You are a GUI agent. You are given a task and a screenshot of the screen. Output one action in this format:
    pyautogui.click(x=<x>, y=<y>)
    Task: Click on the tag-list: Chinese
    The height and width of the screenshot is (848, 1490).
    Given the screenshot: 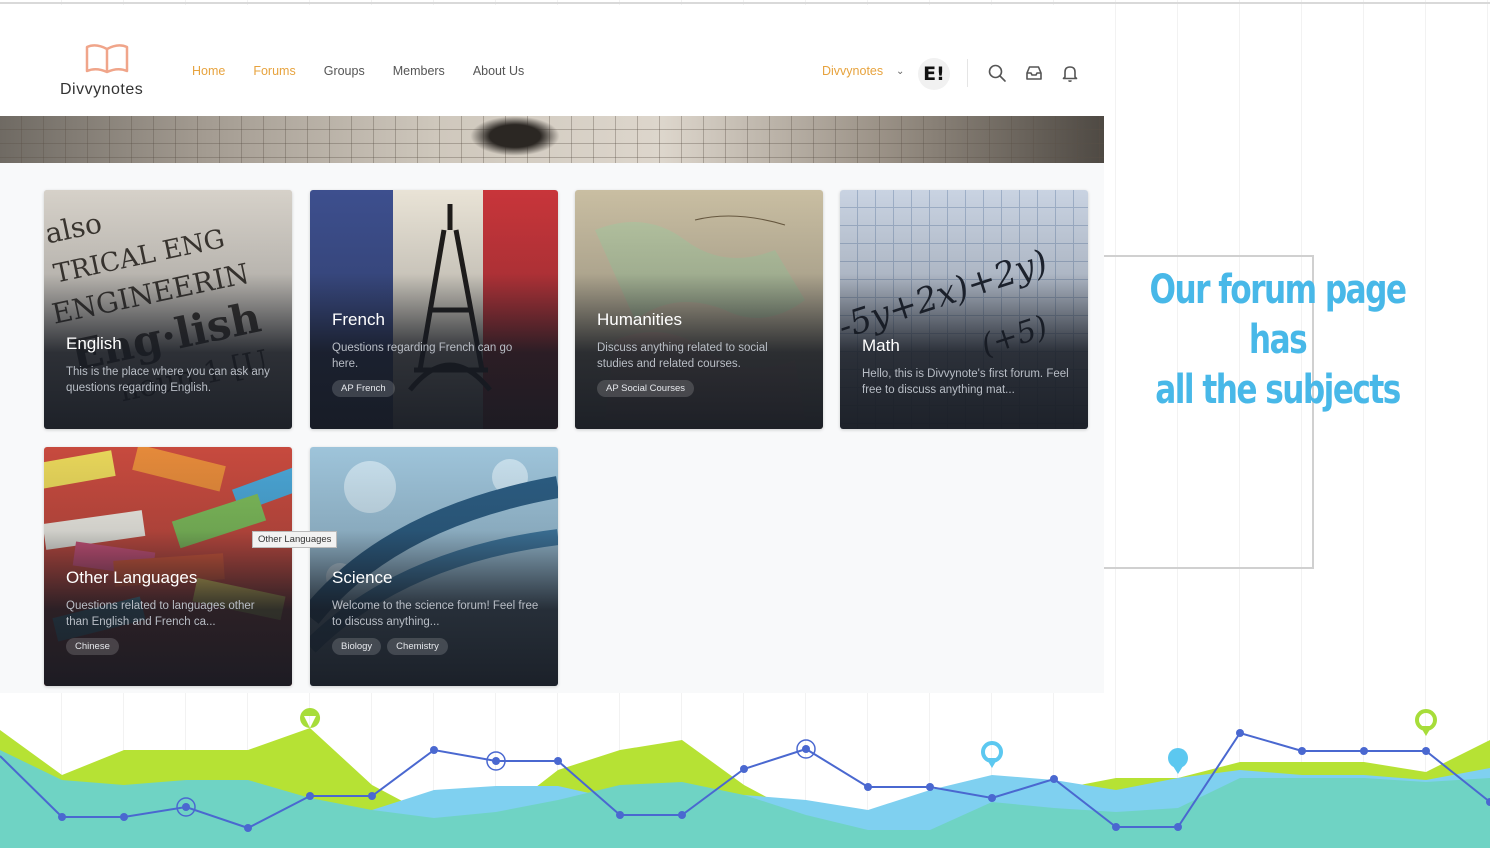 What is the action you would take?
    pyautogui.click(x=170, y=646)
    